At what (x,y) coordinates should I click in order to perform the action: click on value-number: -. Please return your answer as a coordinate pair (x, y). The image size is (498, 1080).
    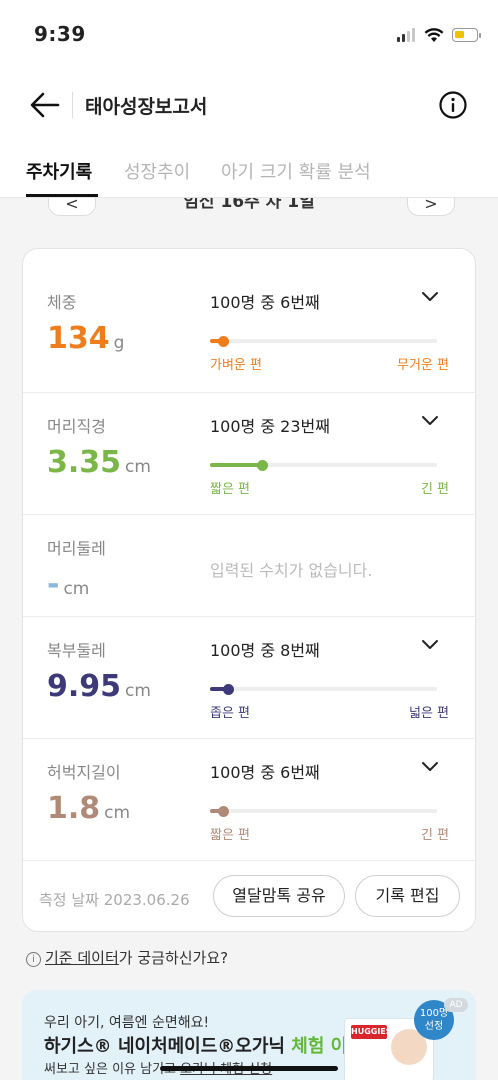
    Looking at the image, I should click on (53, 584).